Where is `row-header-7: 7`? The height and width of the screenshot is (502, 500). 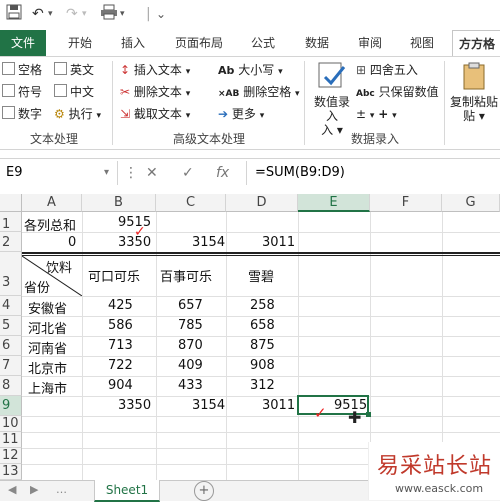 row-header-7: 7 is located at coordinates (11, 366).